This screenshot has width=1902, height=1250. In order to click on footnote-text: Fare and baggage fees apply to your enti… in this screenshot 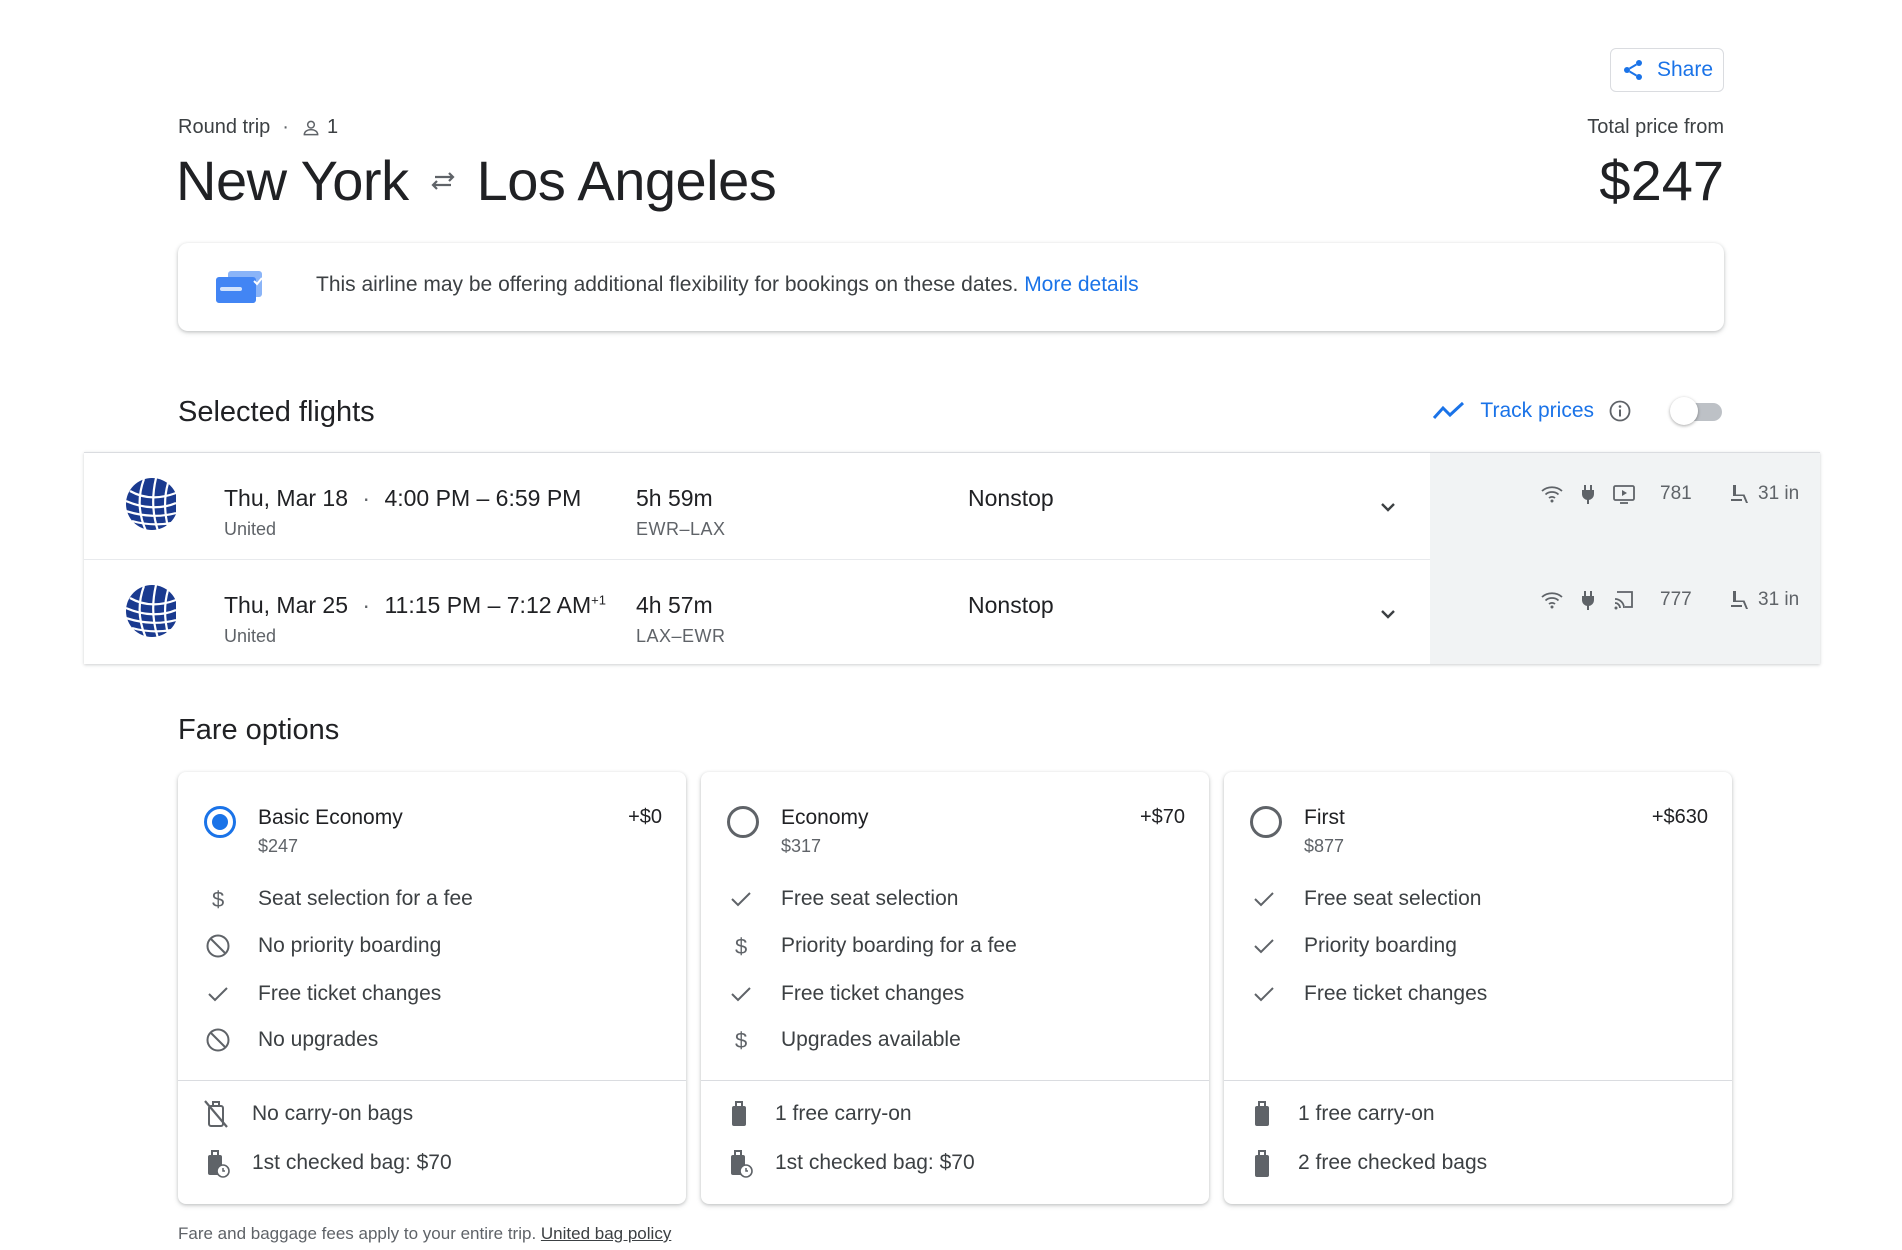, I will do `click(357, 1233)`.